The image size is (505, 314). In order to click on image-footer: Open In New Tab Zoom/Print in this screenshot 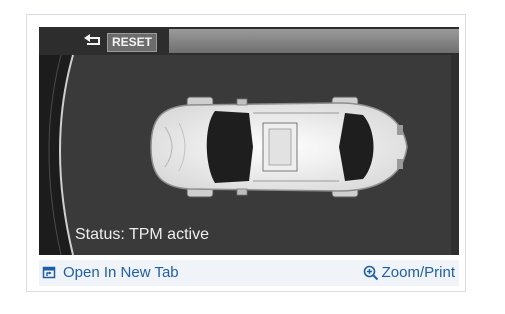, I will do `click(249, 273)`.